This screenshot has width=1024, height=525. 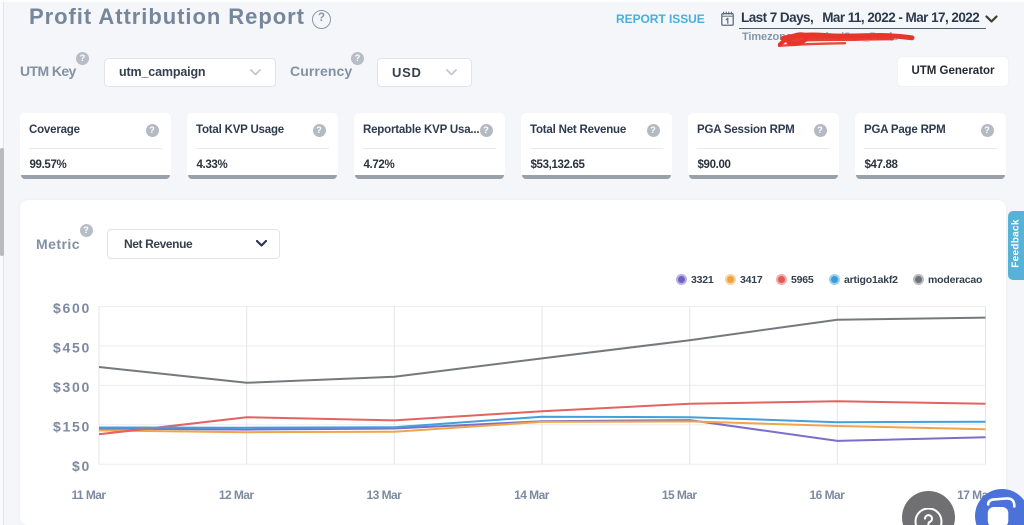 I want to click on svg-text: 14 Mar, so click(x=532, y=495).